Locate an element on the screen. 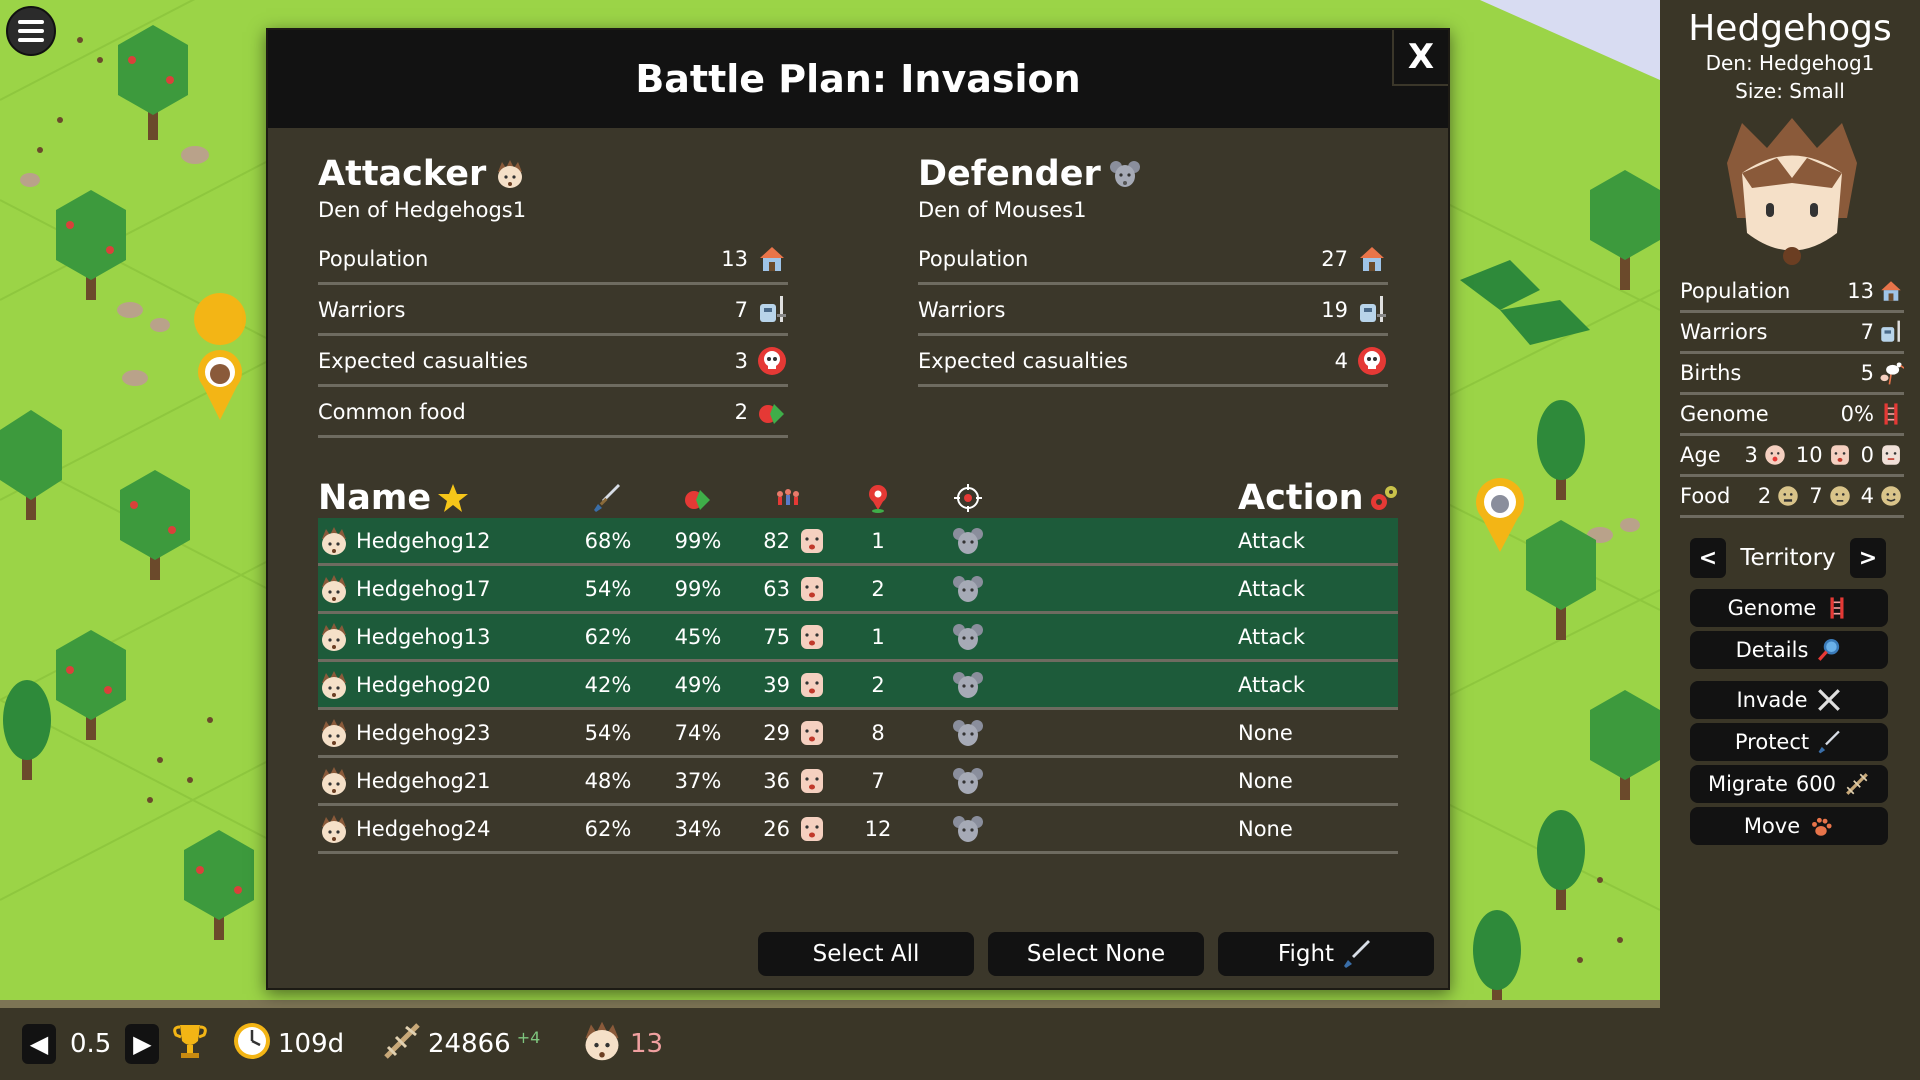  territory-selector: < Territory > is located at coordinates (1788, 558).